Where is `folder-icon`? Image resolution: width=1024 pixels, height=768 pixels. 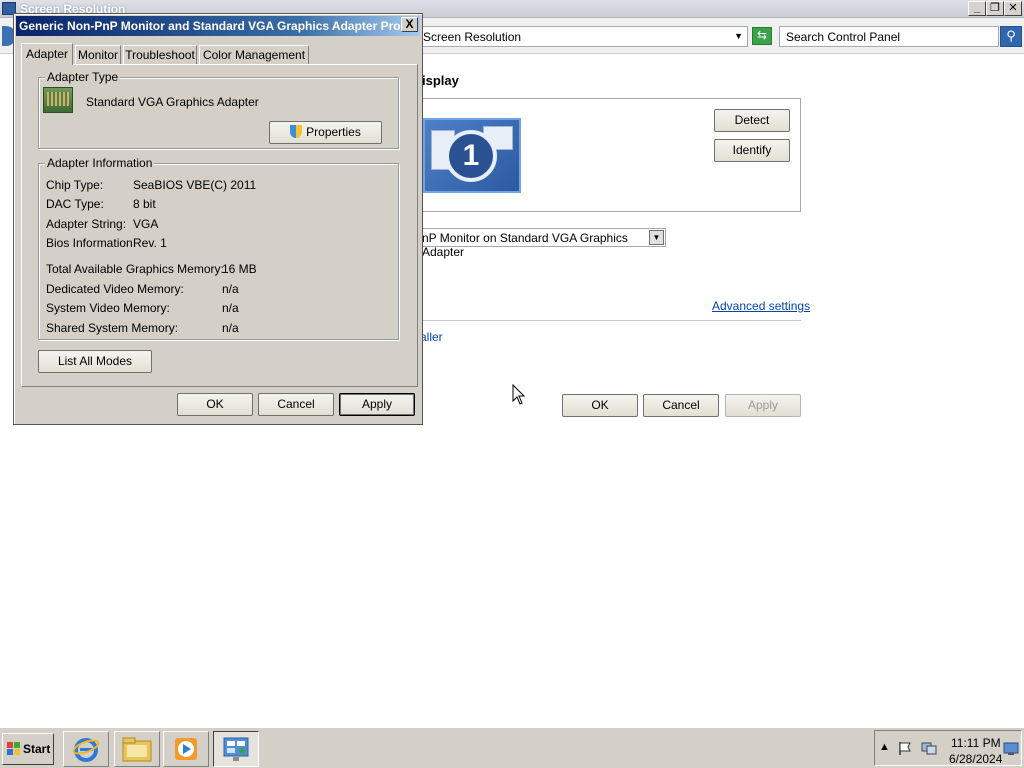 folder-icon is located at coordinates (137, 749).